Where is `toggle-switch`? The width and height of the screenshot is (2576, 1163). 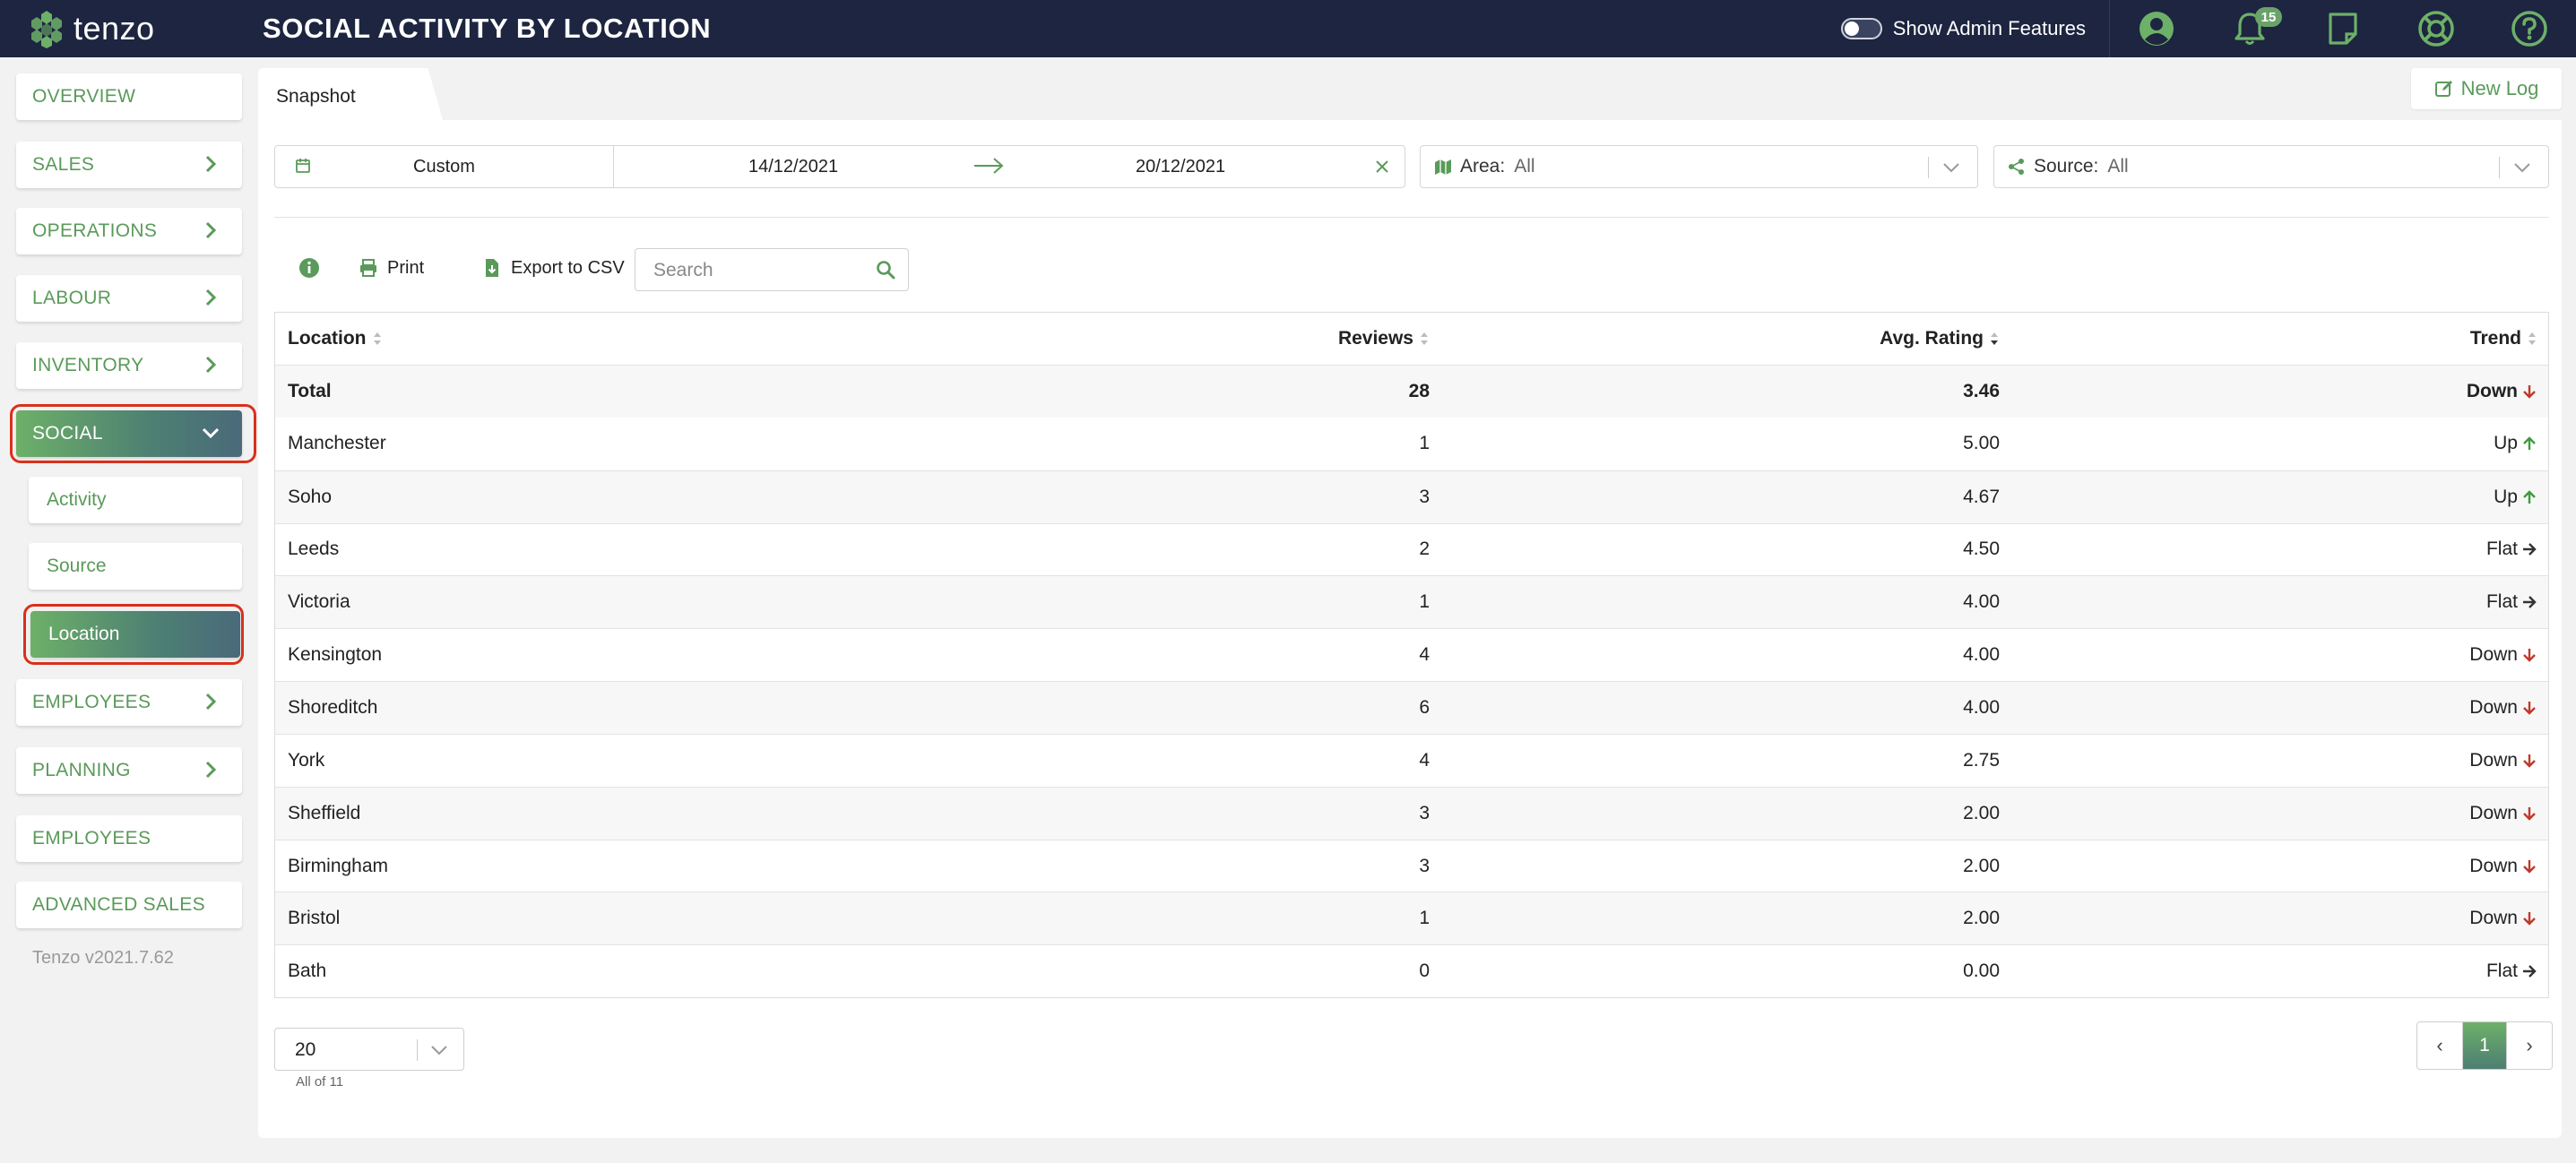 toggle-switch is located at coordinates (1861, 28).